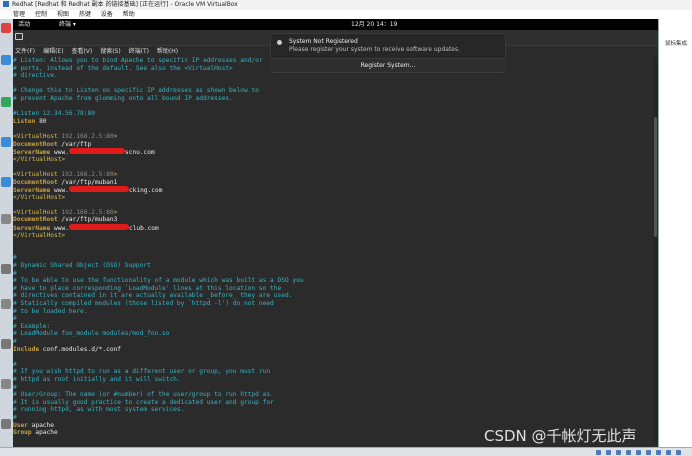 The height and width of the screenshot is (456, 692). What do you see at coordinates (143, 229) in the screenshot?
I see `terminal-text: club.com` at bounding box center [143, 229].